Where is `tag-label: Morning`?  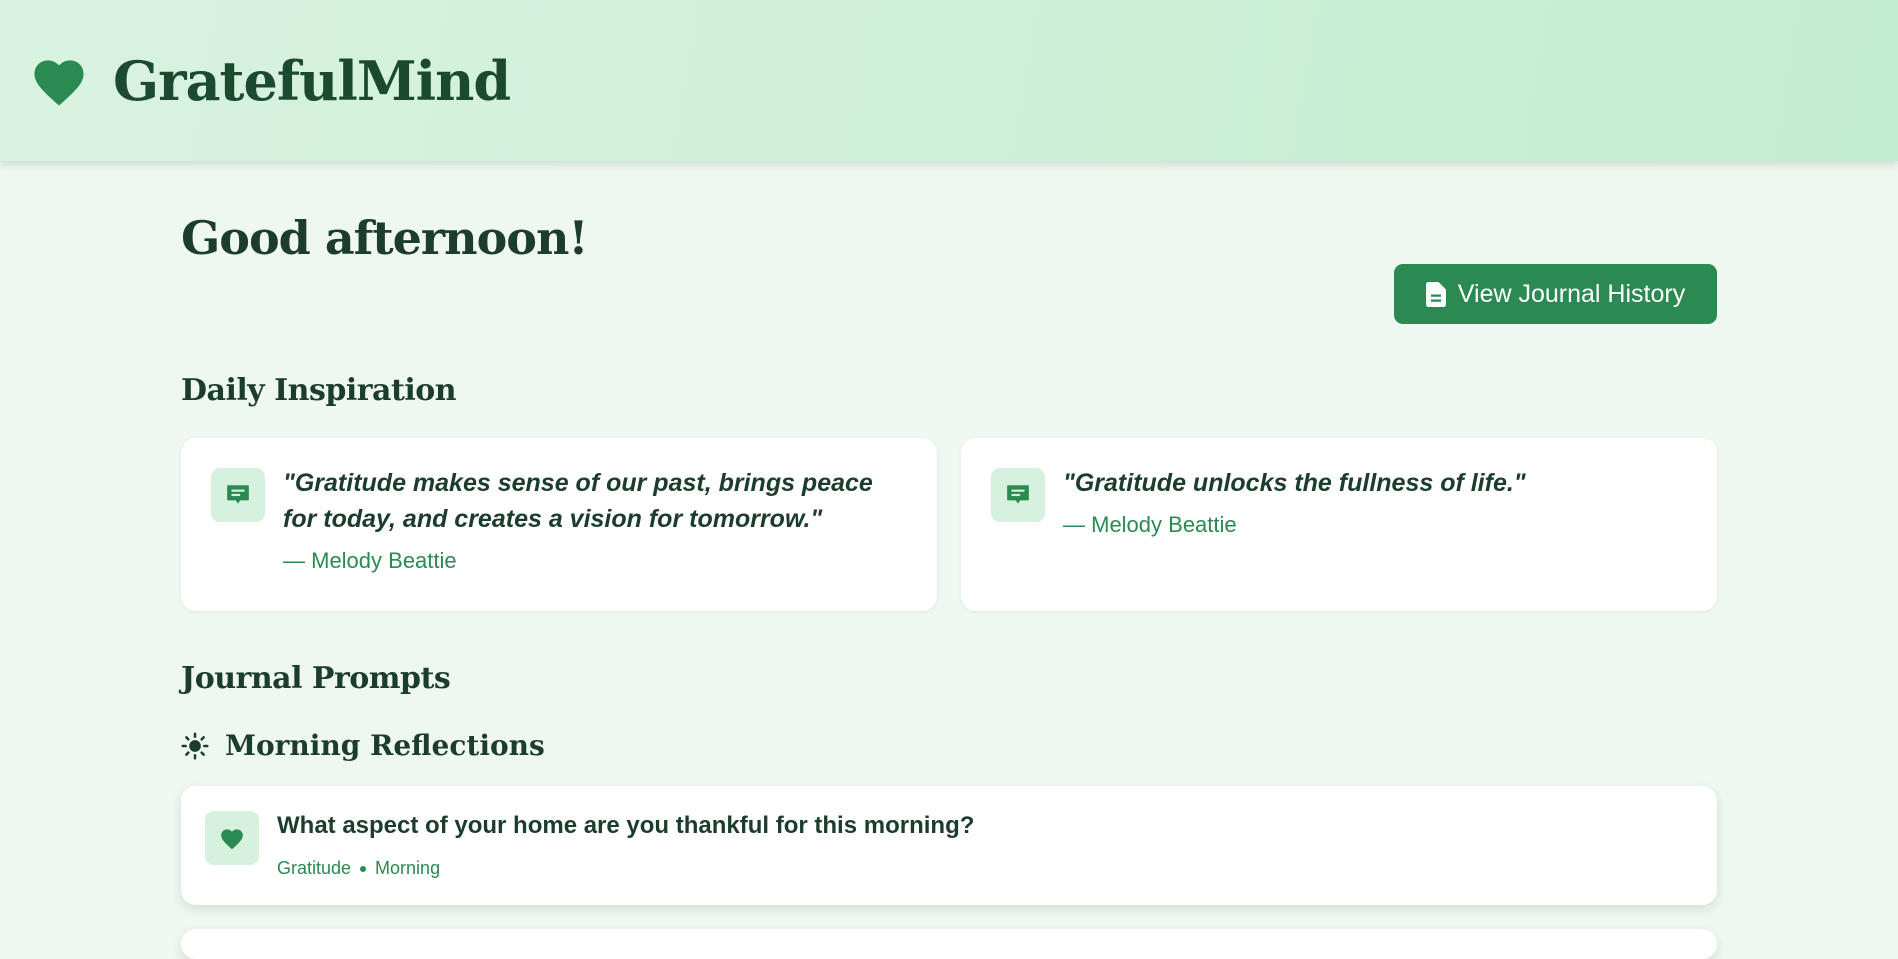
tag-label: Morning is located at coordinates (408, 868).